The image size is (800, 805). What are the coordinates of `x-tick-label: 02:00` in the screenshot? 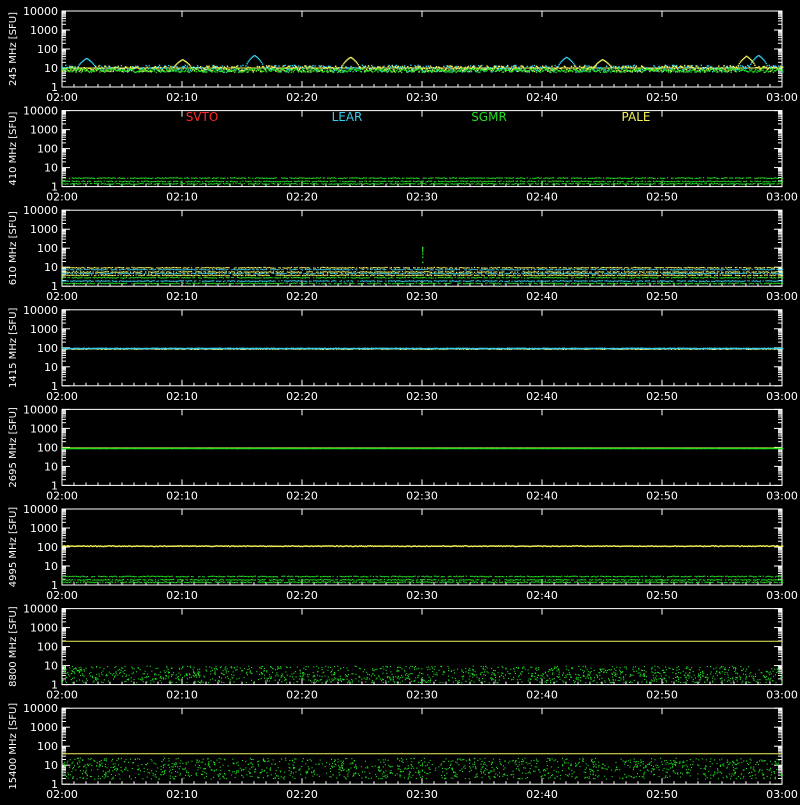 It's located at (62, 97).